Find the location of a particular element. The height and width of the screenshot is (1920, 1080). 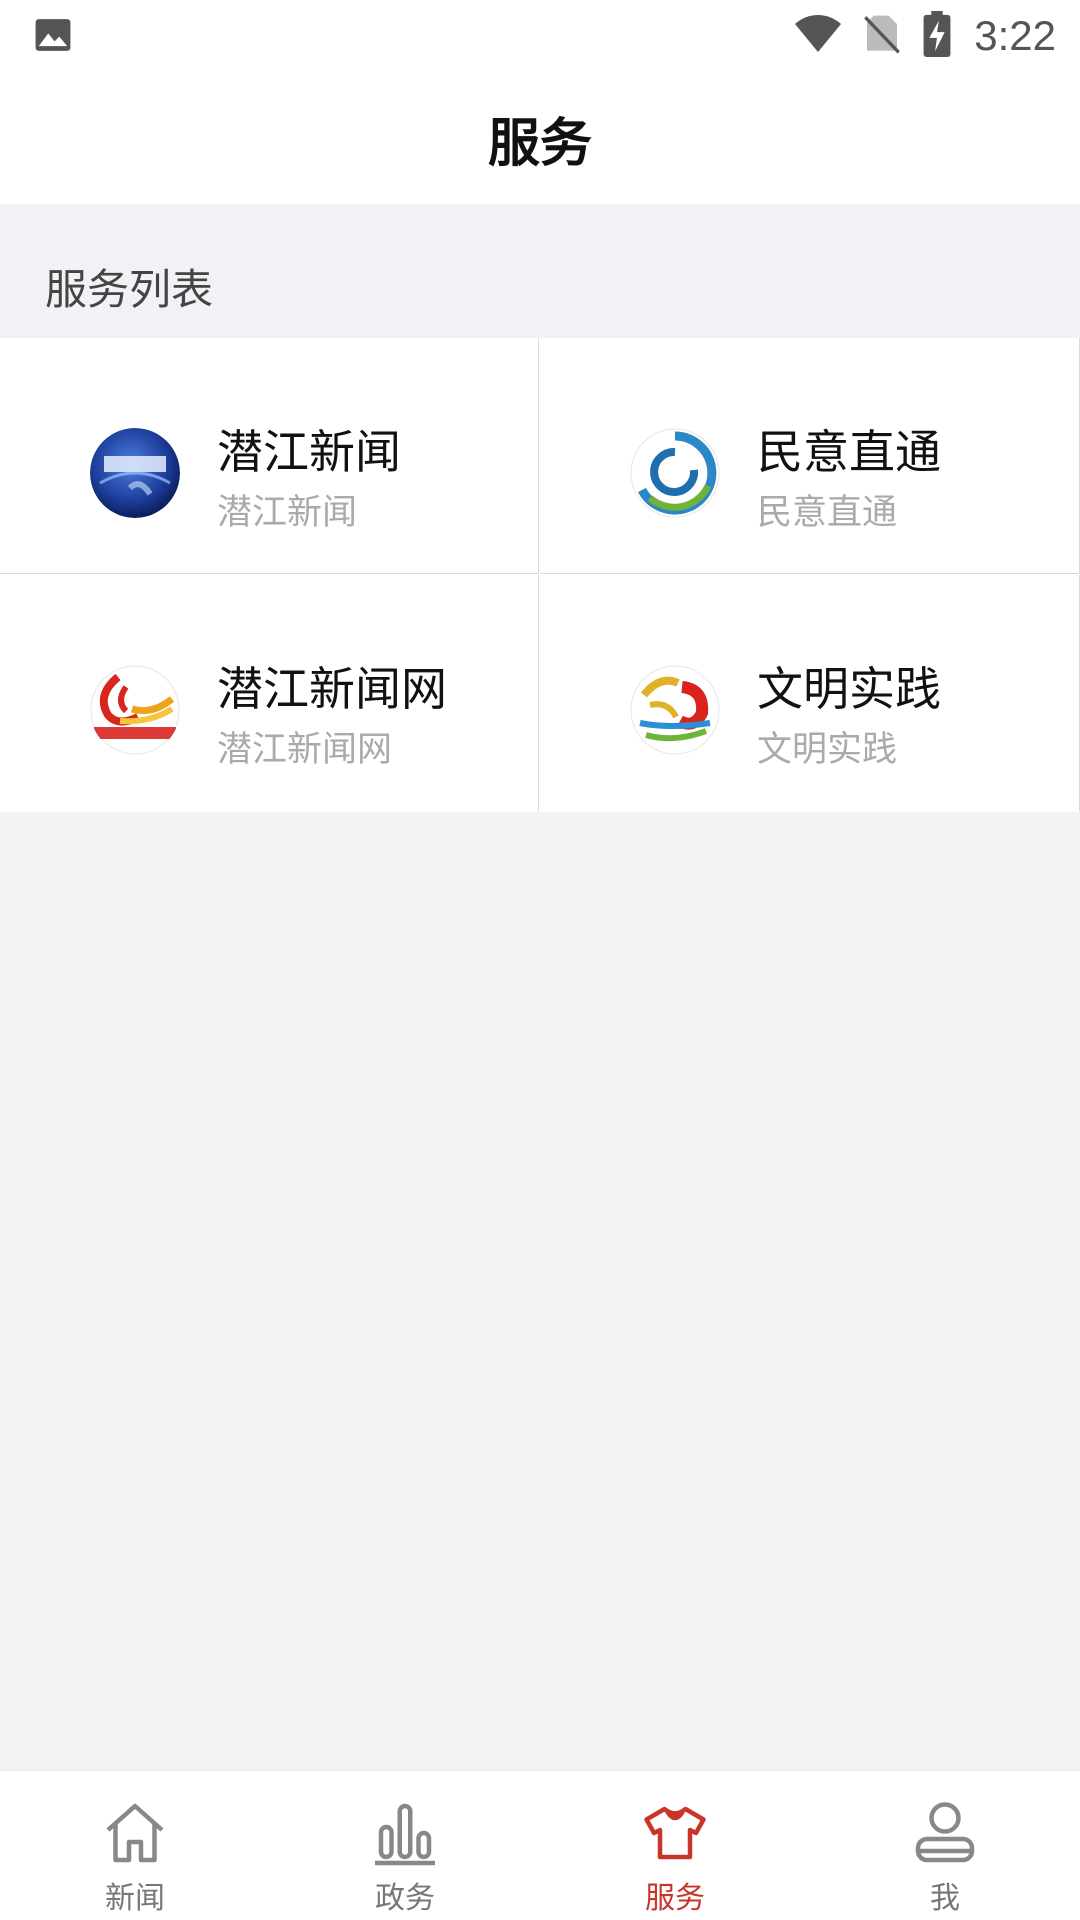

service-item-civilization-practice: 文明实践 文明实践 is located at coordinates (810, 693).